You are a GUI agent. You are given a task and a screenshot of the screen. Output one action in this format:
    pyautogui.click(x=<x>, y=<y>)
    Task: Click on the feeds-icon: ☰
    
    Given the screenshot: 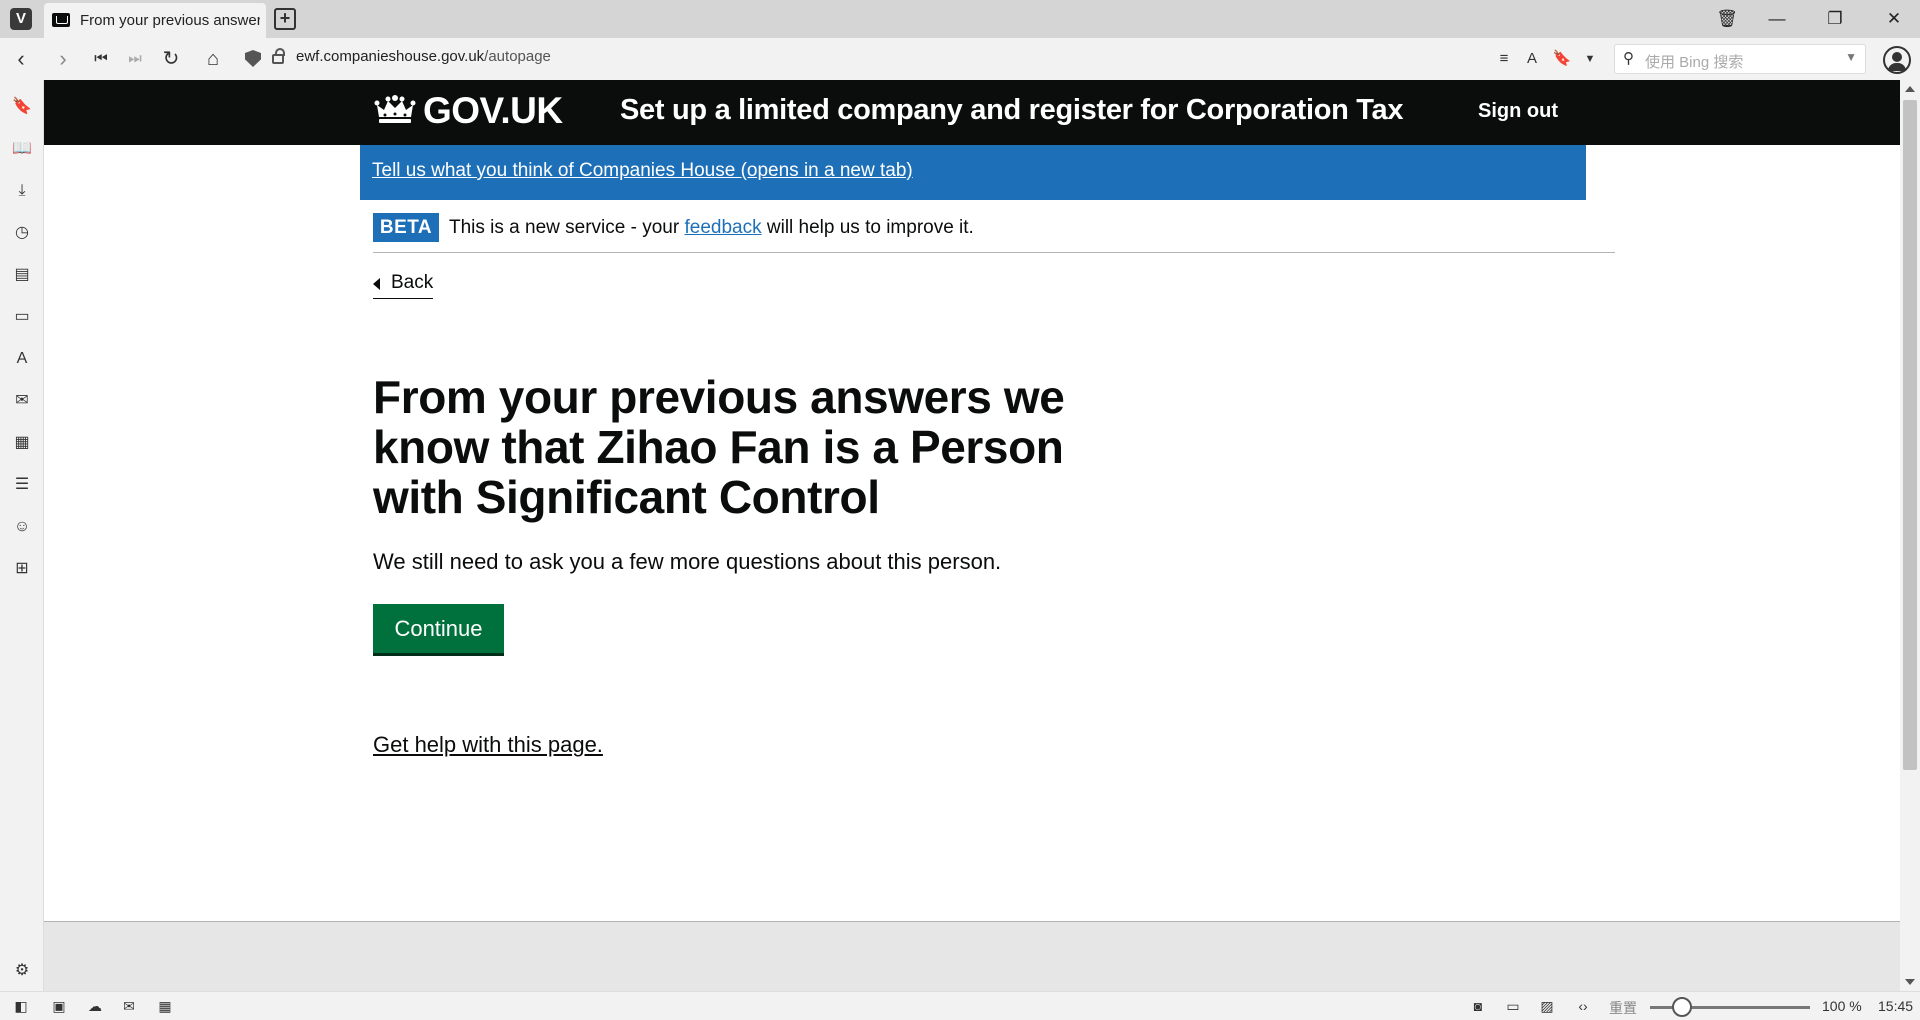 What is the action you would take?
    pyautogui.click(x=22, y=485)
    